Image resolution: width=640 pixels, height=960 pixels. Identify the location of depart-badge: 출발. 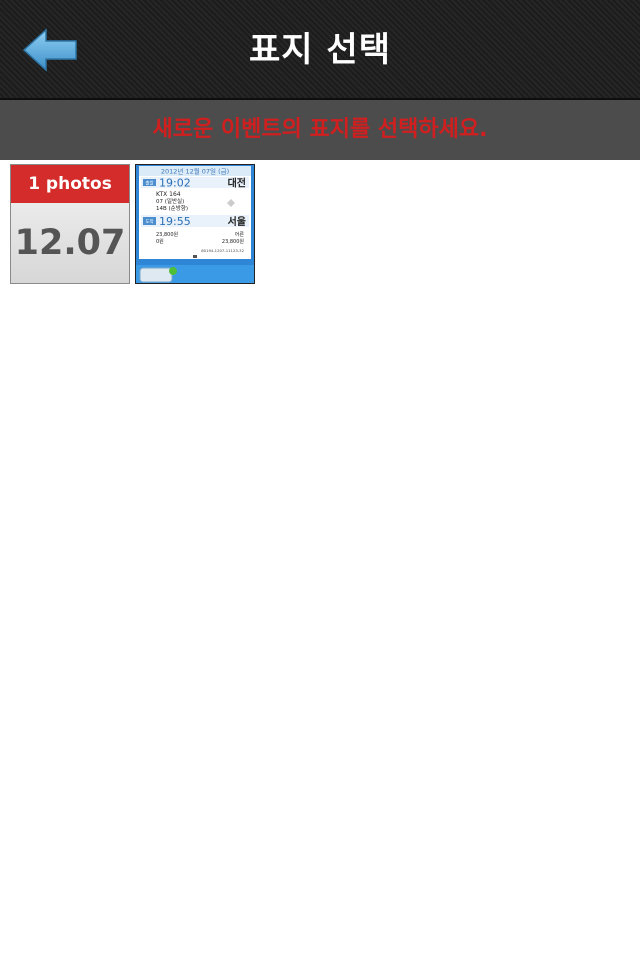
(149, 183).